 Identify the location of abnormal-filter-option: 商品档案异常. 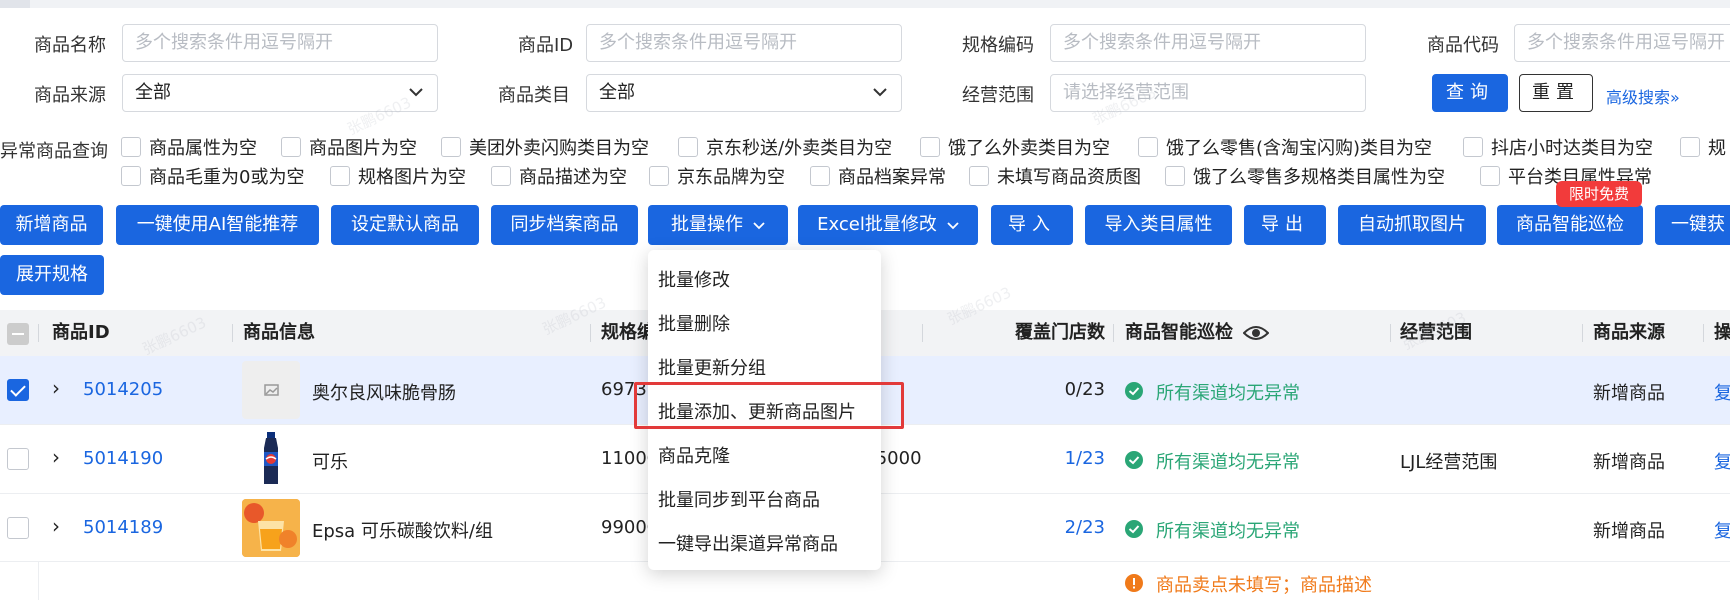
(878, 176).